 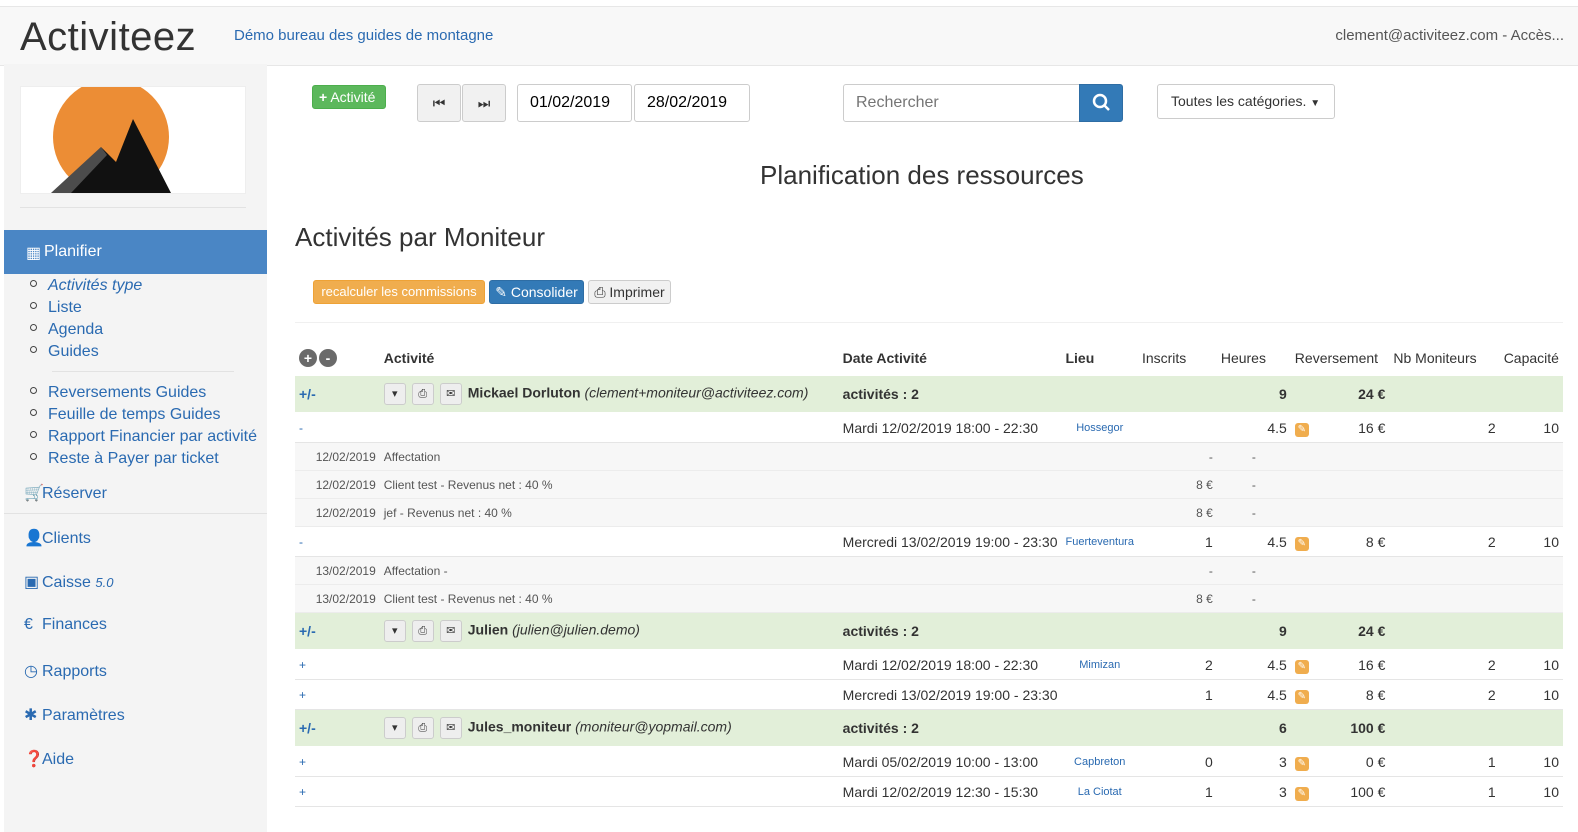 I want to click on sidebar-sub-rapport-financier: Rapport Financier par activité, so click(x=143, y=437).